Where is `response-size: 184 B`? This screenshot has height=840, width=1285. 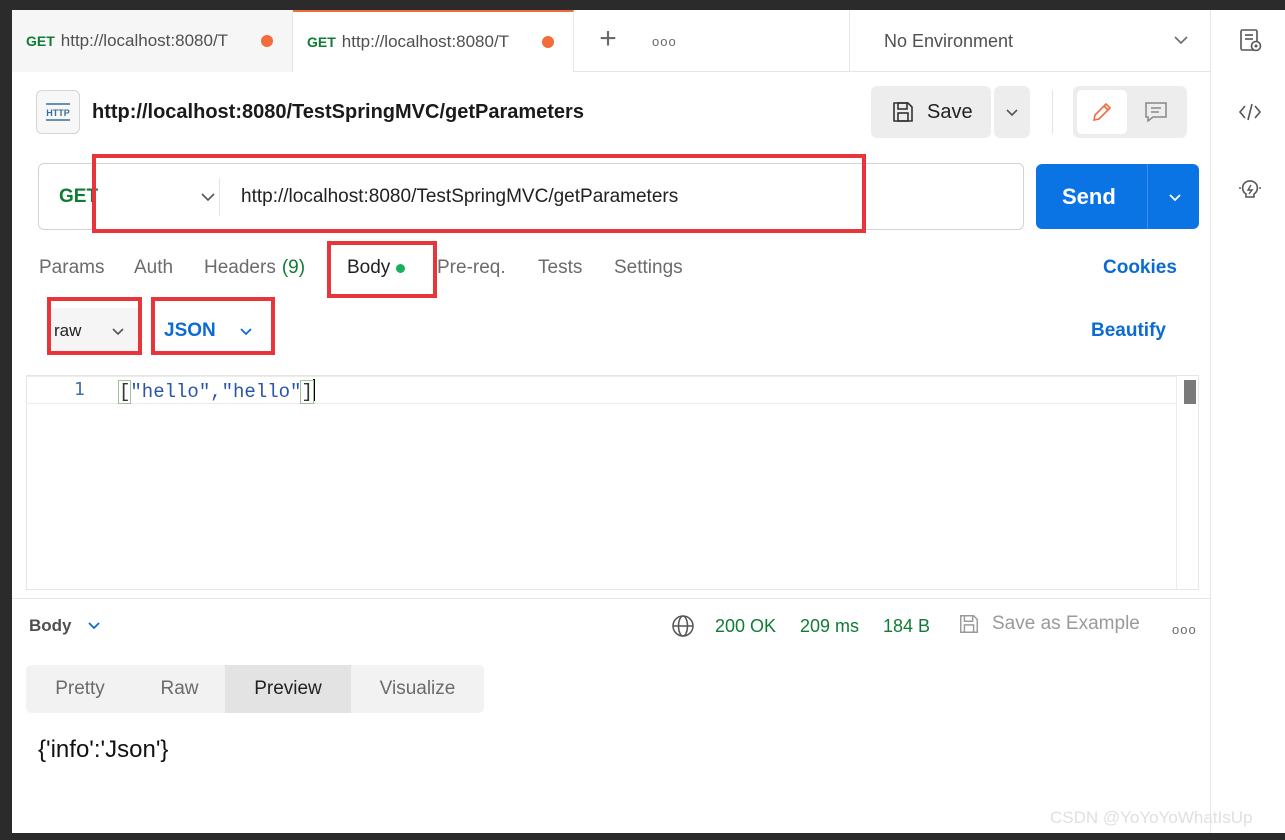
response-size: 184 B is located at coordinates (906, 626).